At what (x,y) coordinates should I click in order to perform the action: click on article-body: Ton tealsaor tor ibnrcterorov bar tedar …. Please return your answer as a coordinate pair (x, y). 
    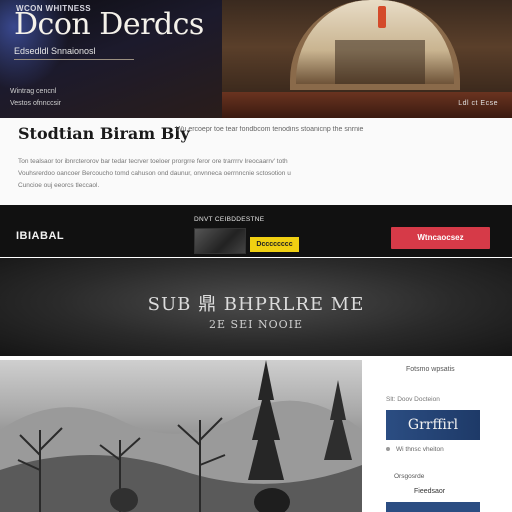
    Looking at the image, I should click on (208, 174).